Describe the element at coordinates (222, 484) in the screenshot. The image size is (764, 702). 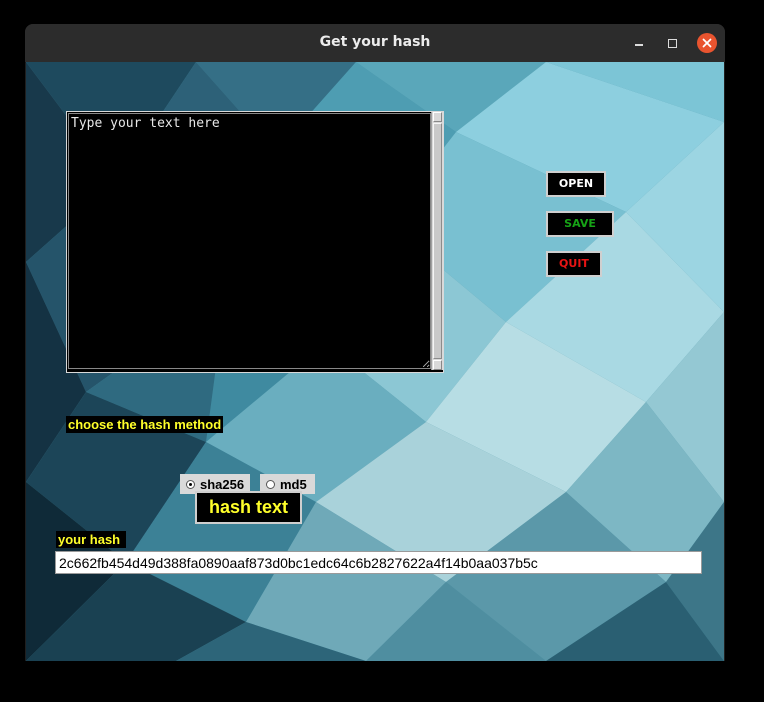
I see `radio-sha256-label: sha256` at that location.